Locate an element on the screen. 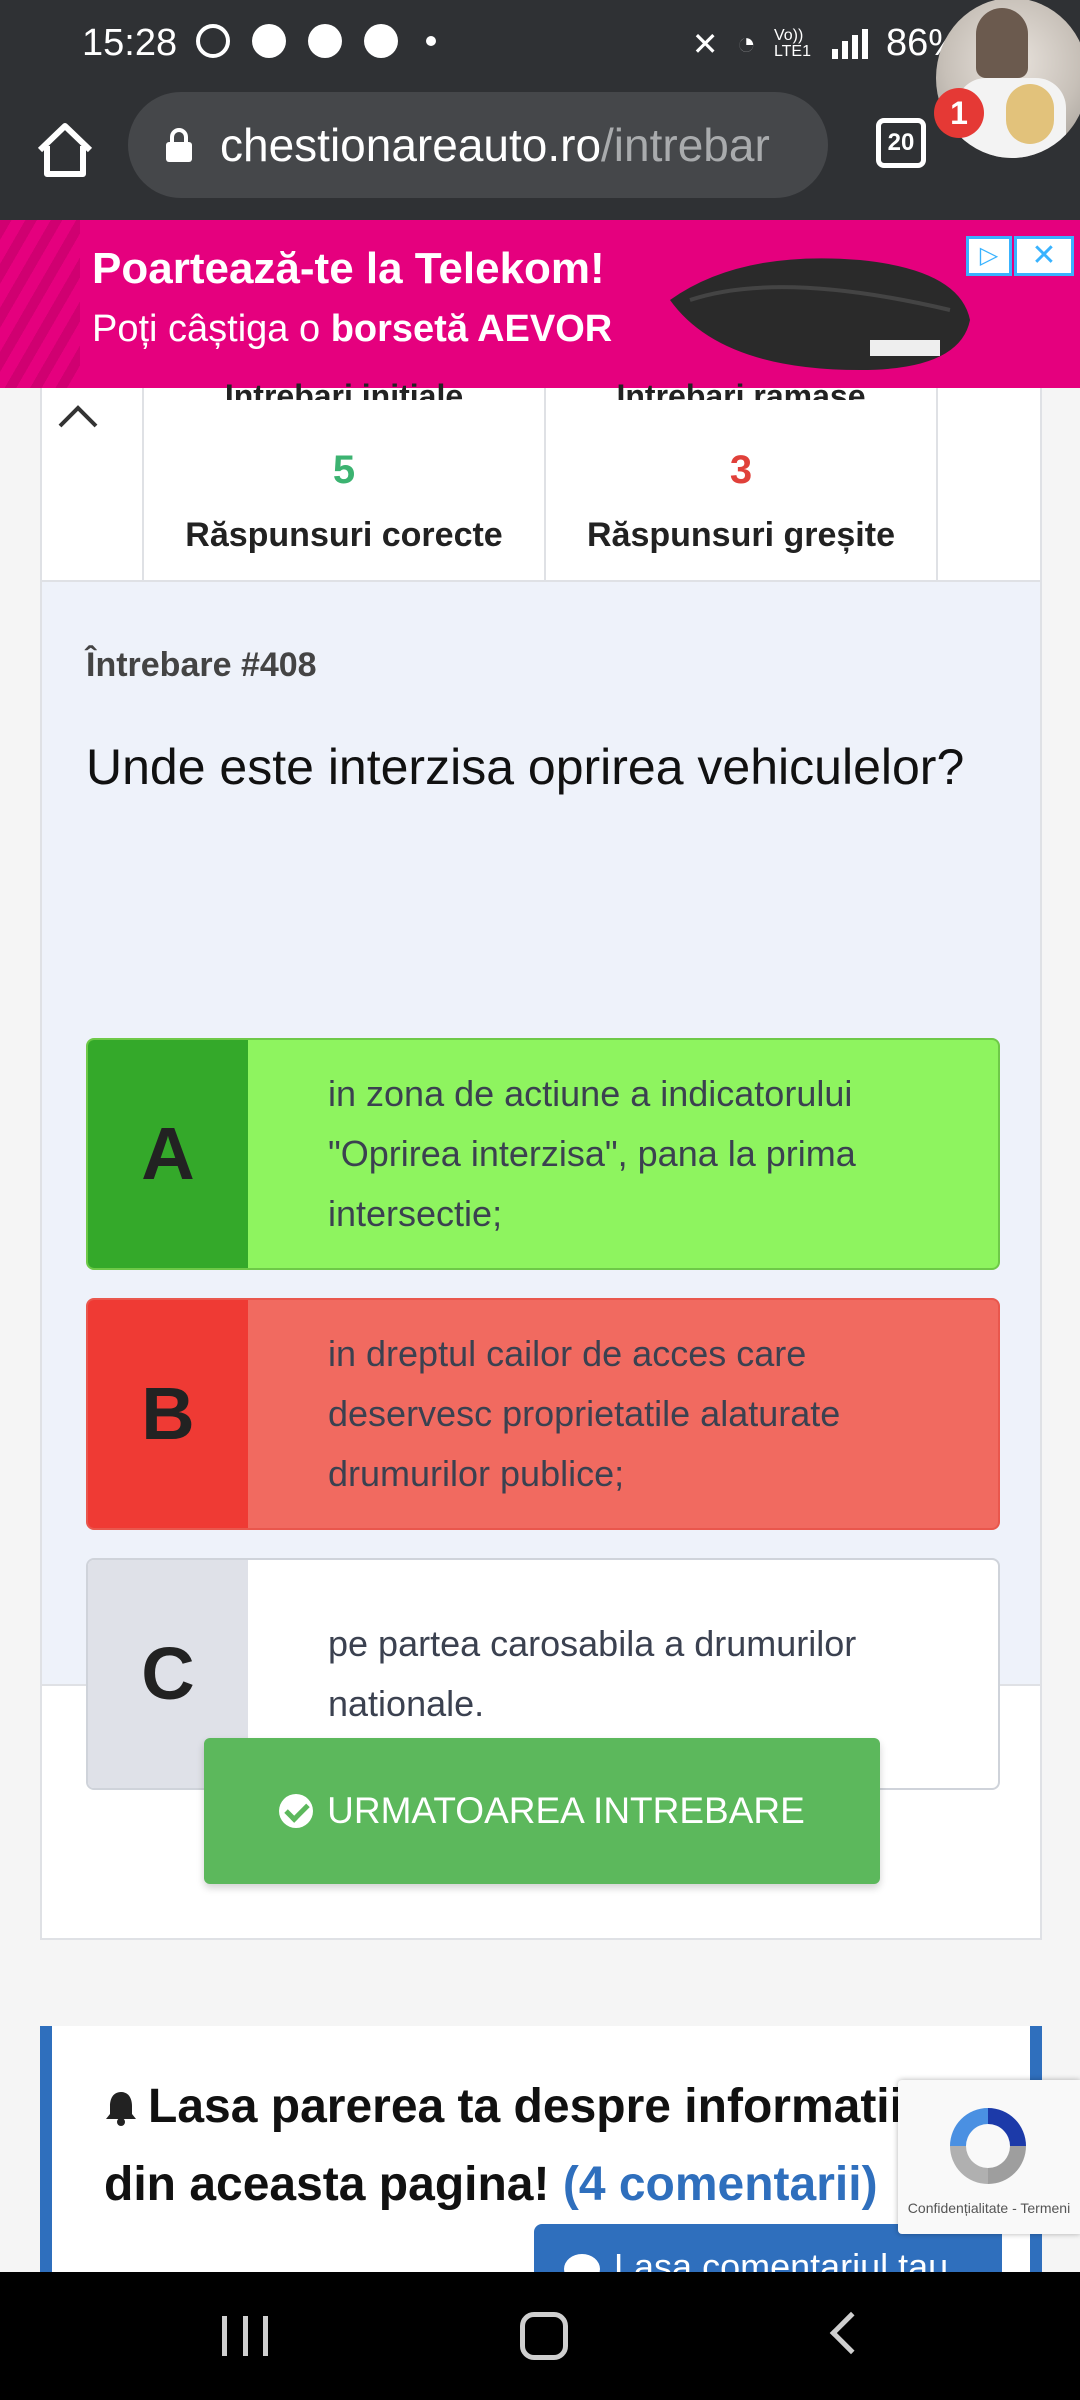 The image size is (1080, 2400). url-path: /intrebar is located at coordinates (685, 145).